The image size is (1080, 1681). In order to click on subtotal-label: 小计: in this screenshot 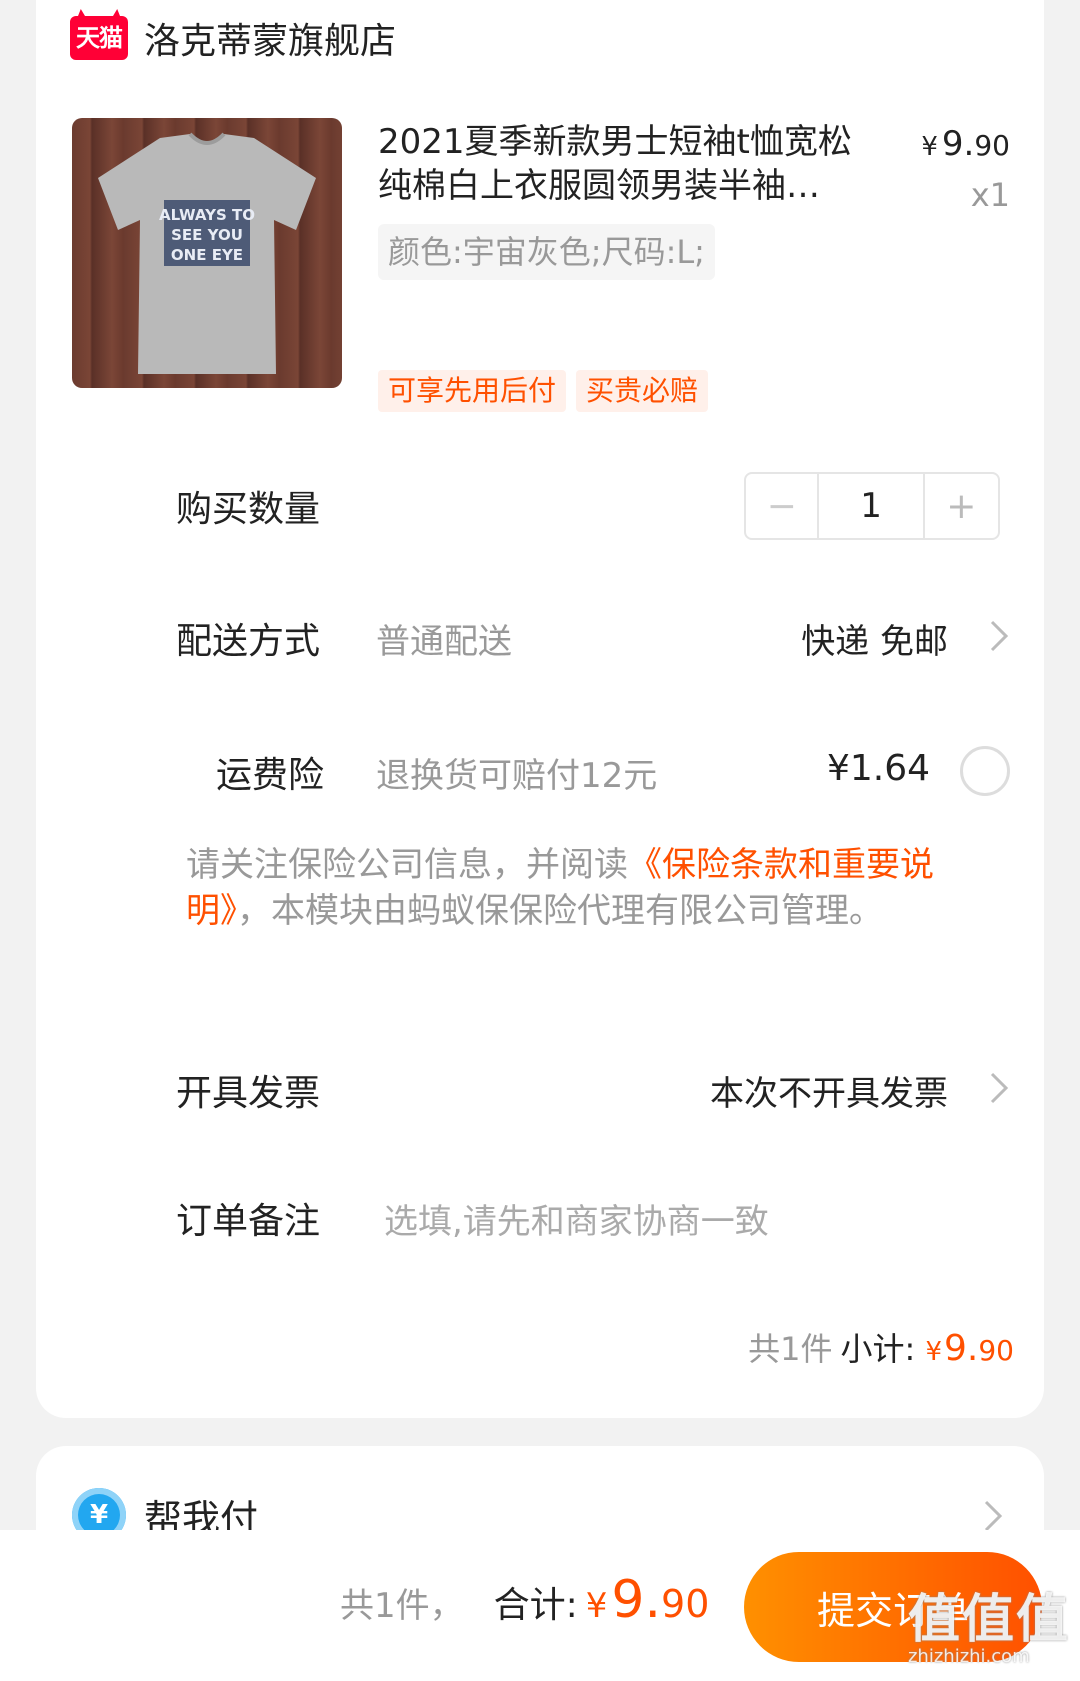, I will do `click(878, 1349)`.